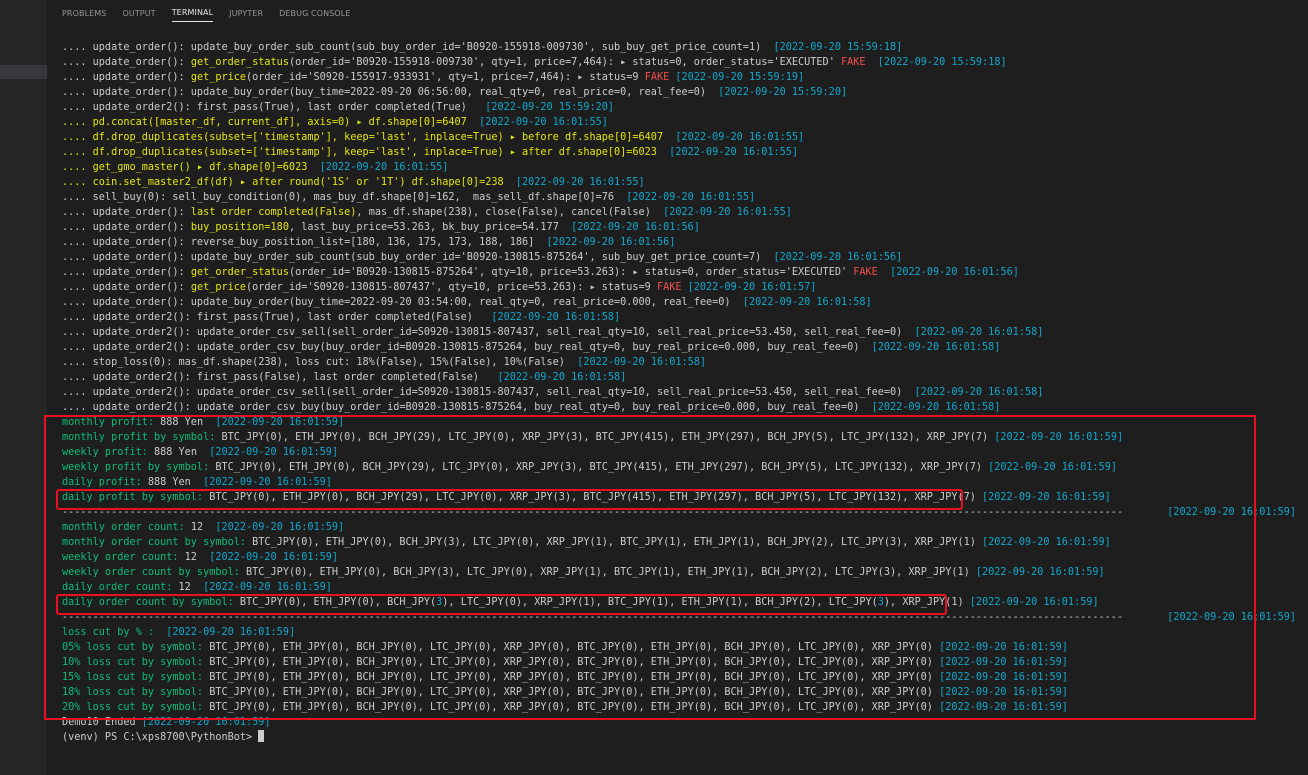  Describe the element at coordinates (23, 72) in the screenshot. I see `sidebar-selected-item` at that location.